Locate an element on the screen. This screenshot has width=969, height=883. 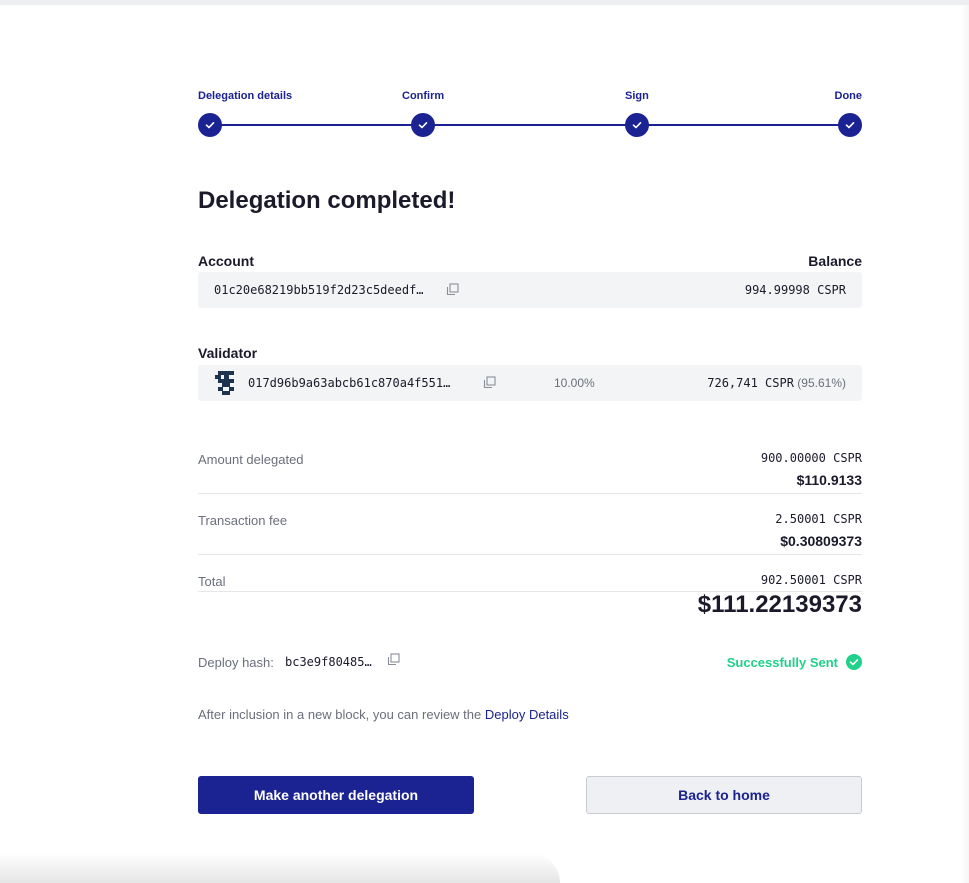
transaction-fee-usd: $0.30809373 is located at coordinates (821, 541).